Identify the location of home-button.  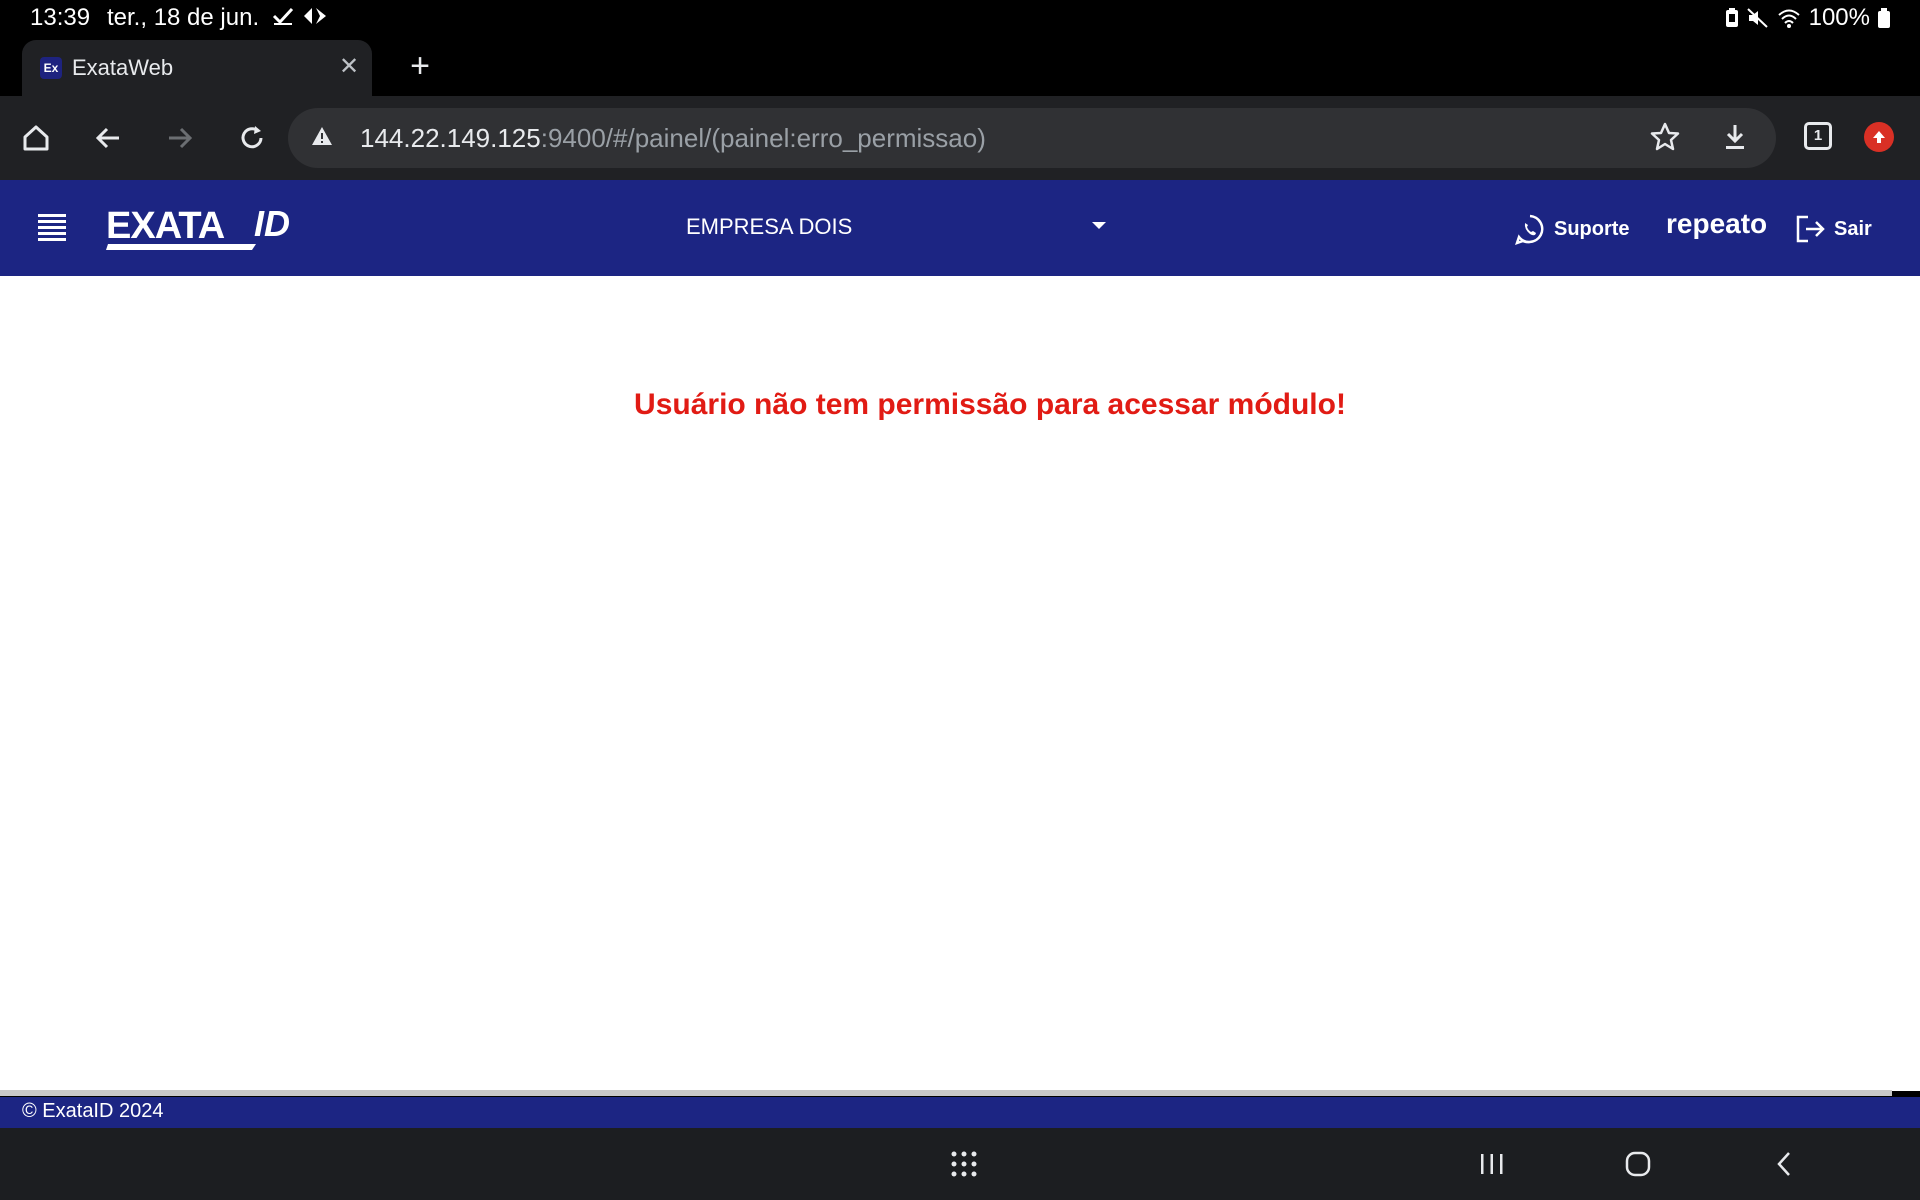
(36, 138).